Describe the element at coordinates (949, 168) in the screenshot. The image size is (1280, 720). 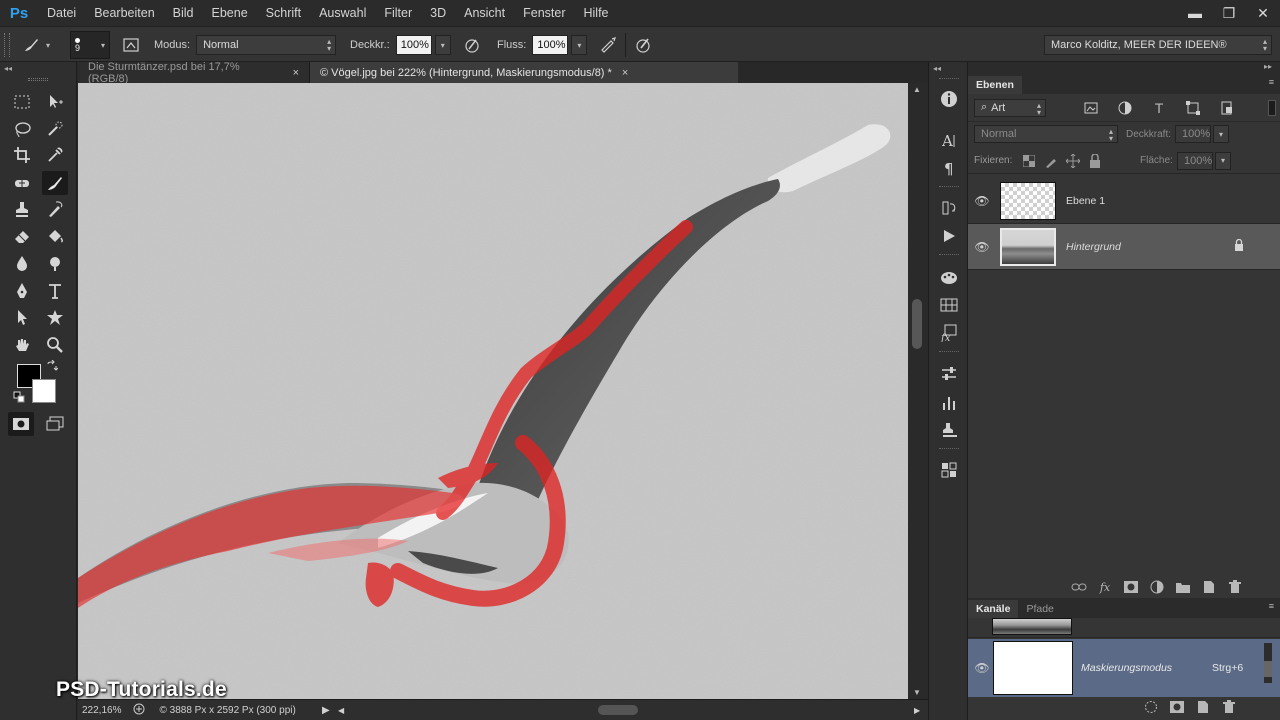
I see `paragraph-icon: ¶` at that location.